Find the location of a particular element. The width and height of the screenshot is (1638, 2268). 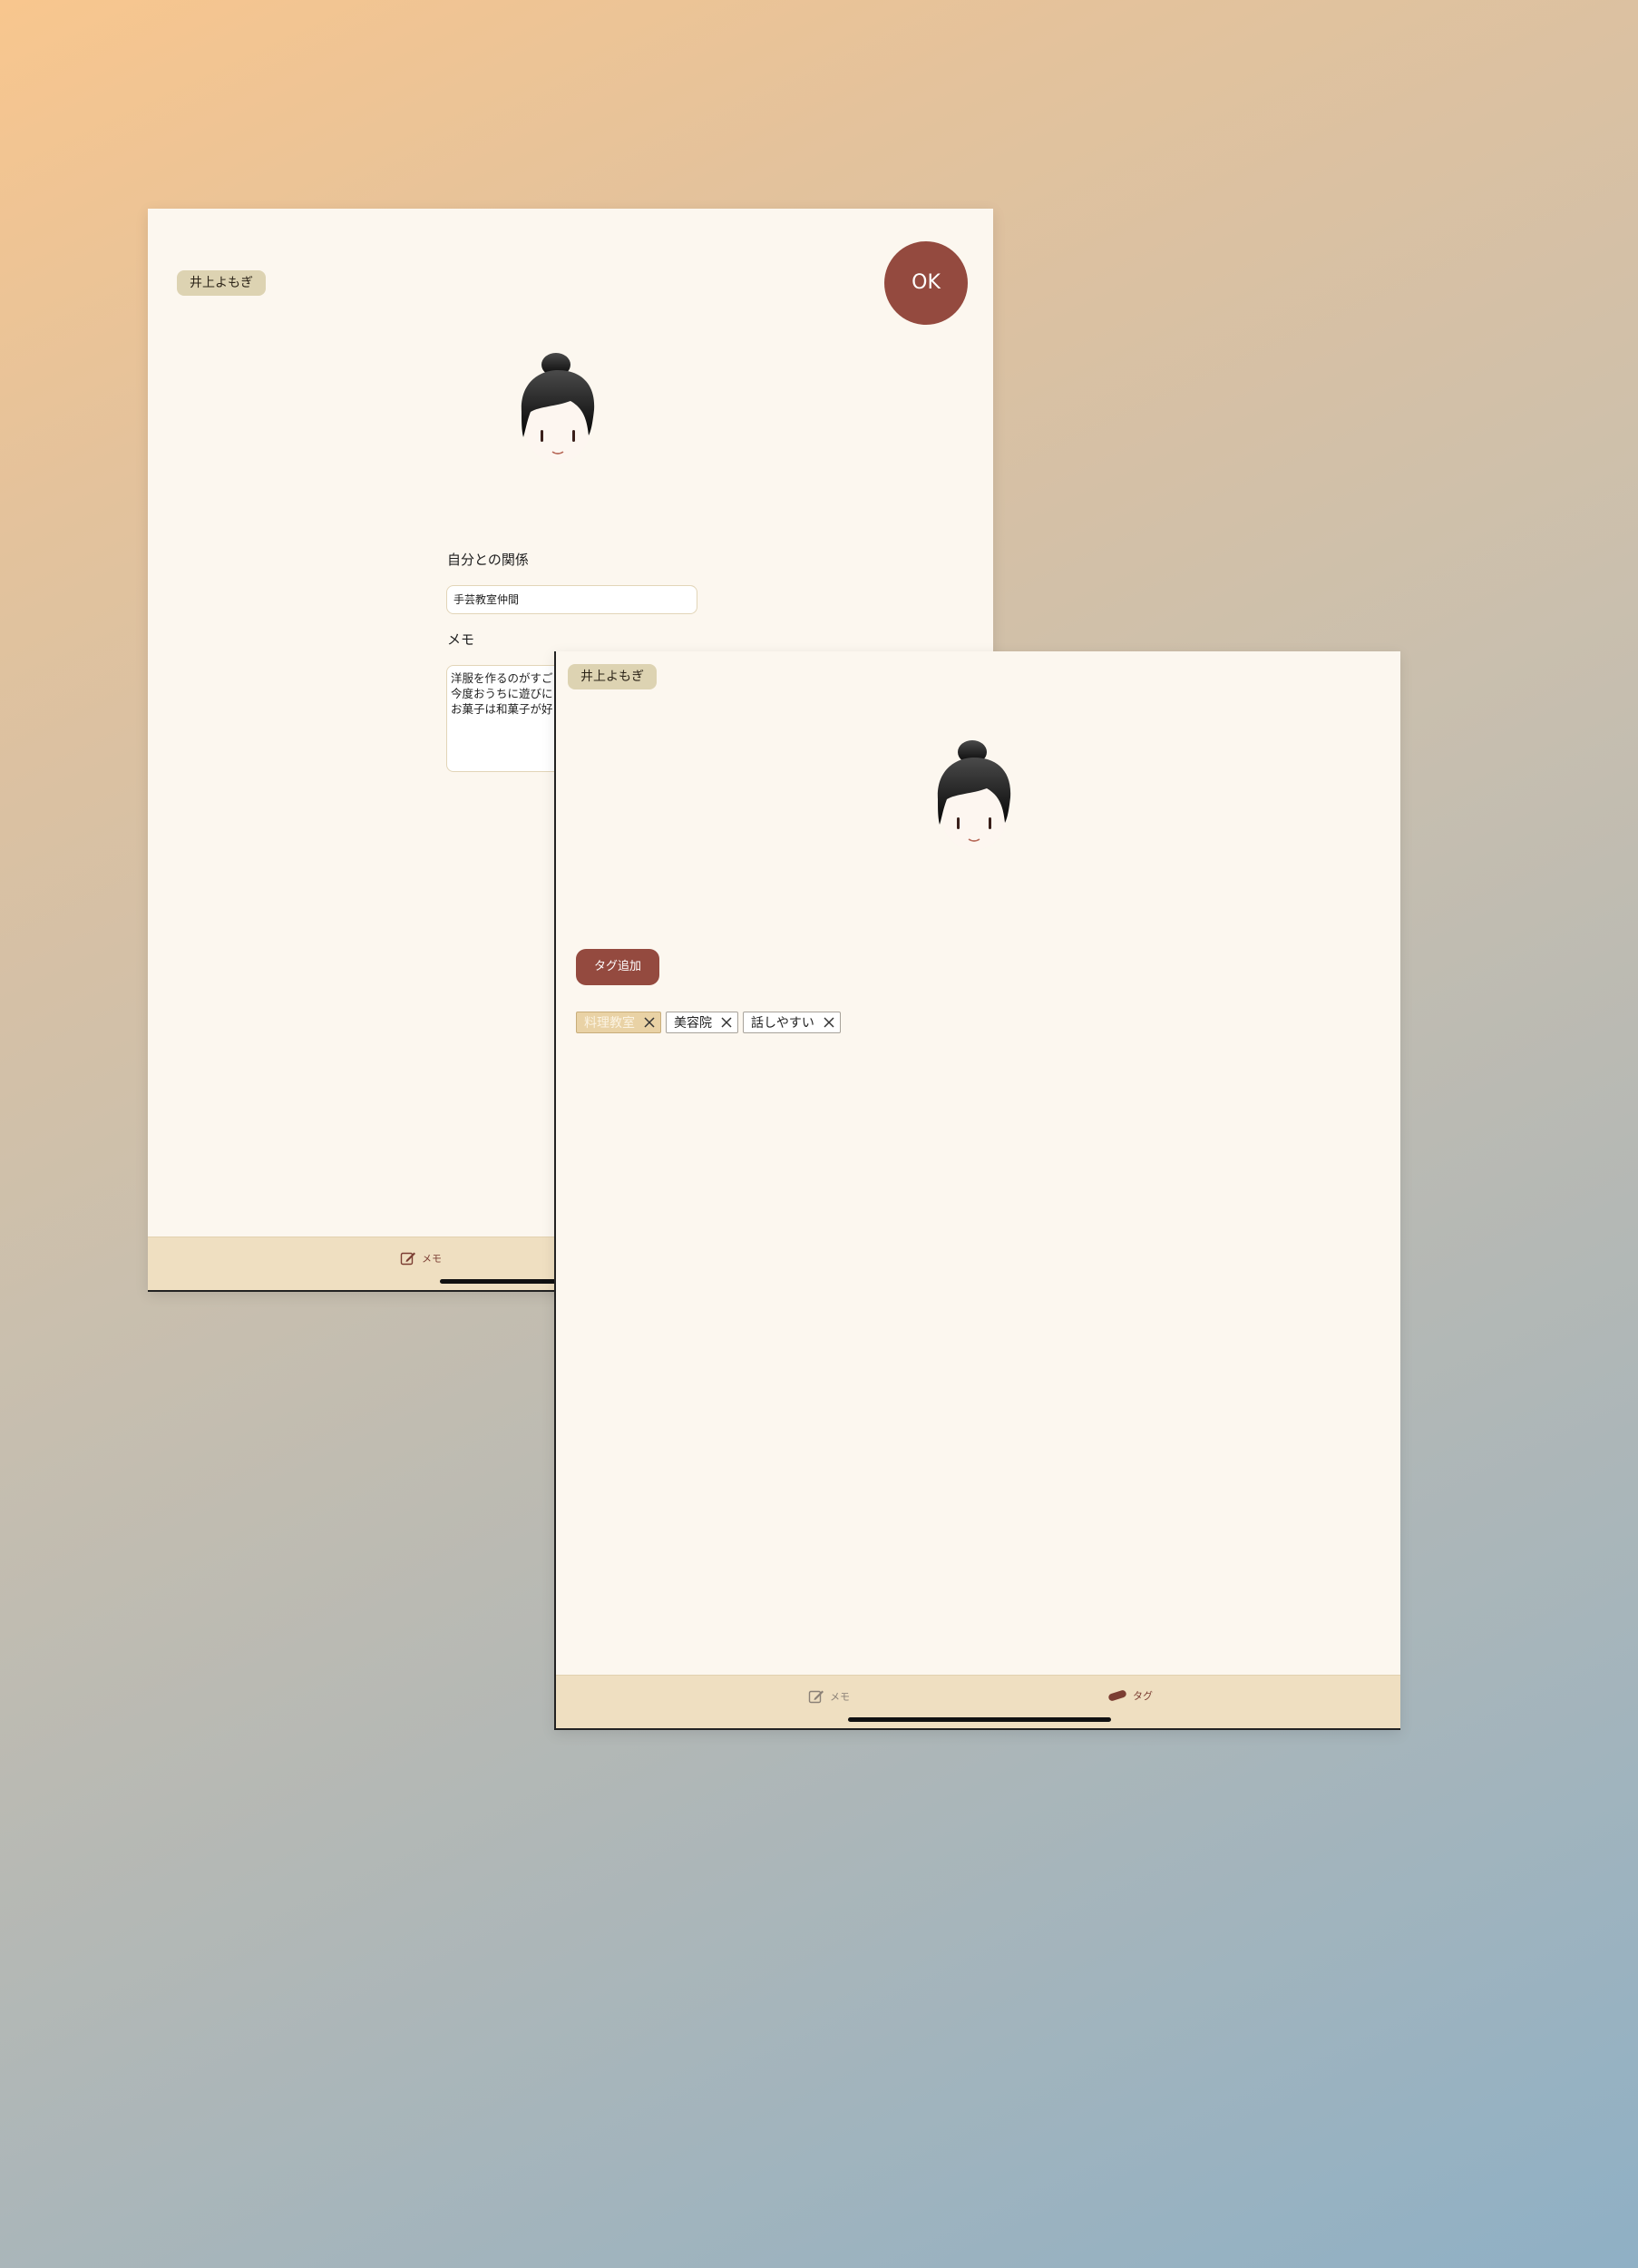

tag-add-button: タグ追加 is located at coordinates (617, 967).